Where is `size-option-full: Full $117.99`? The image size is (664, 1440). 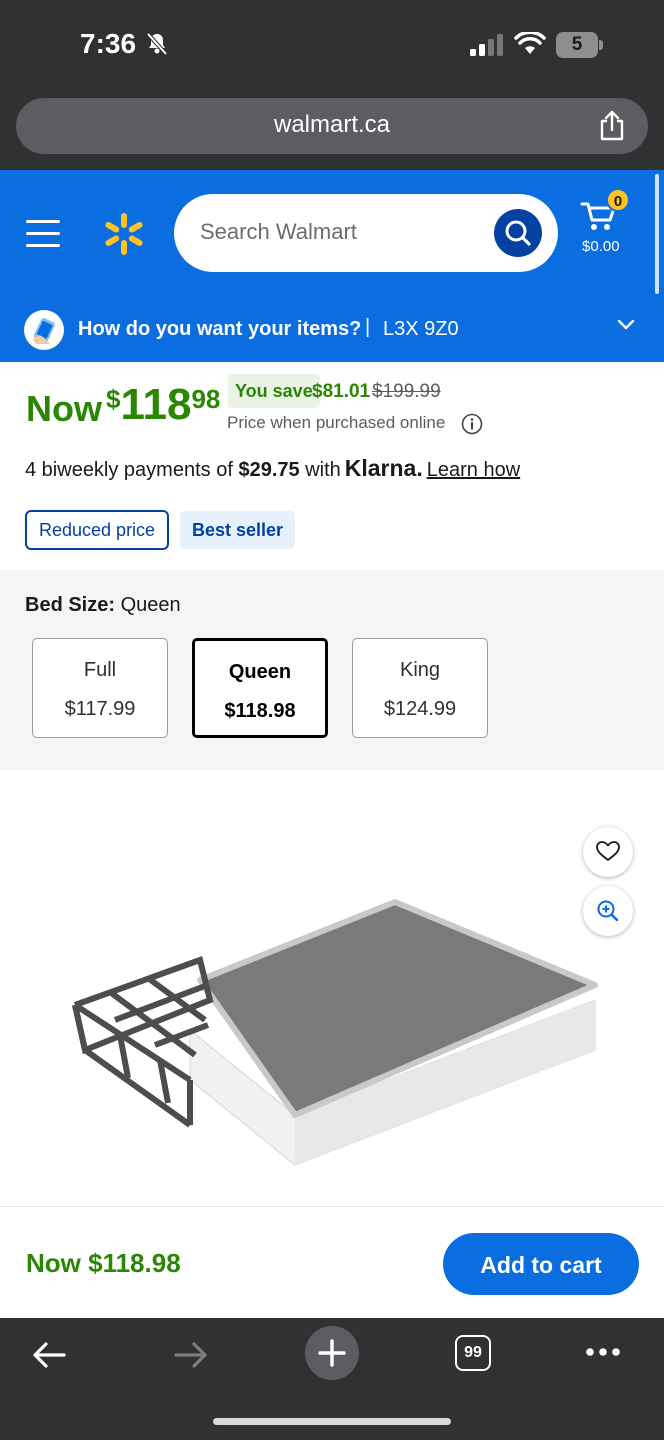
size-option-full: Full $117.99 is located at coordinates (100, 688).